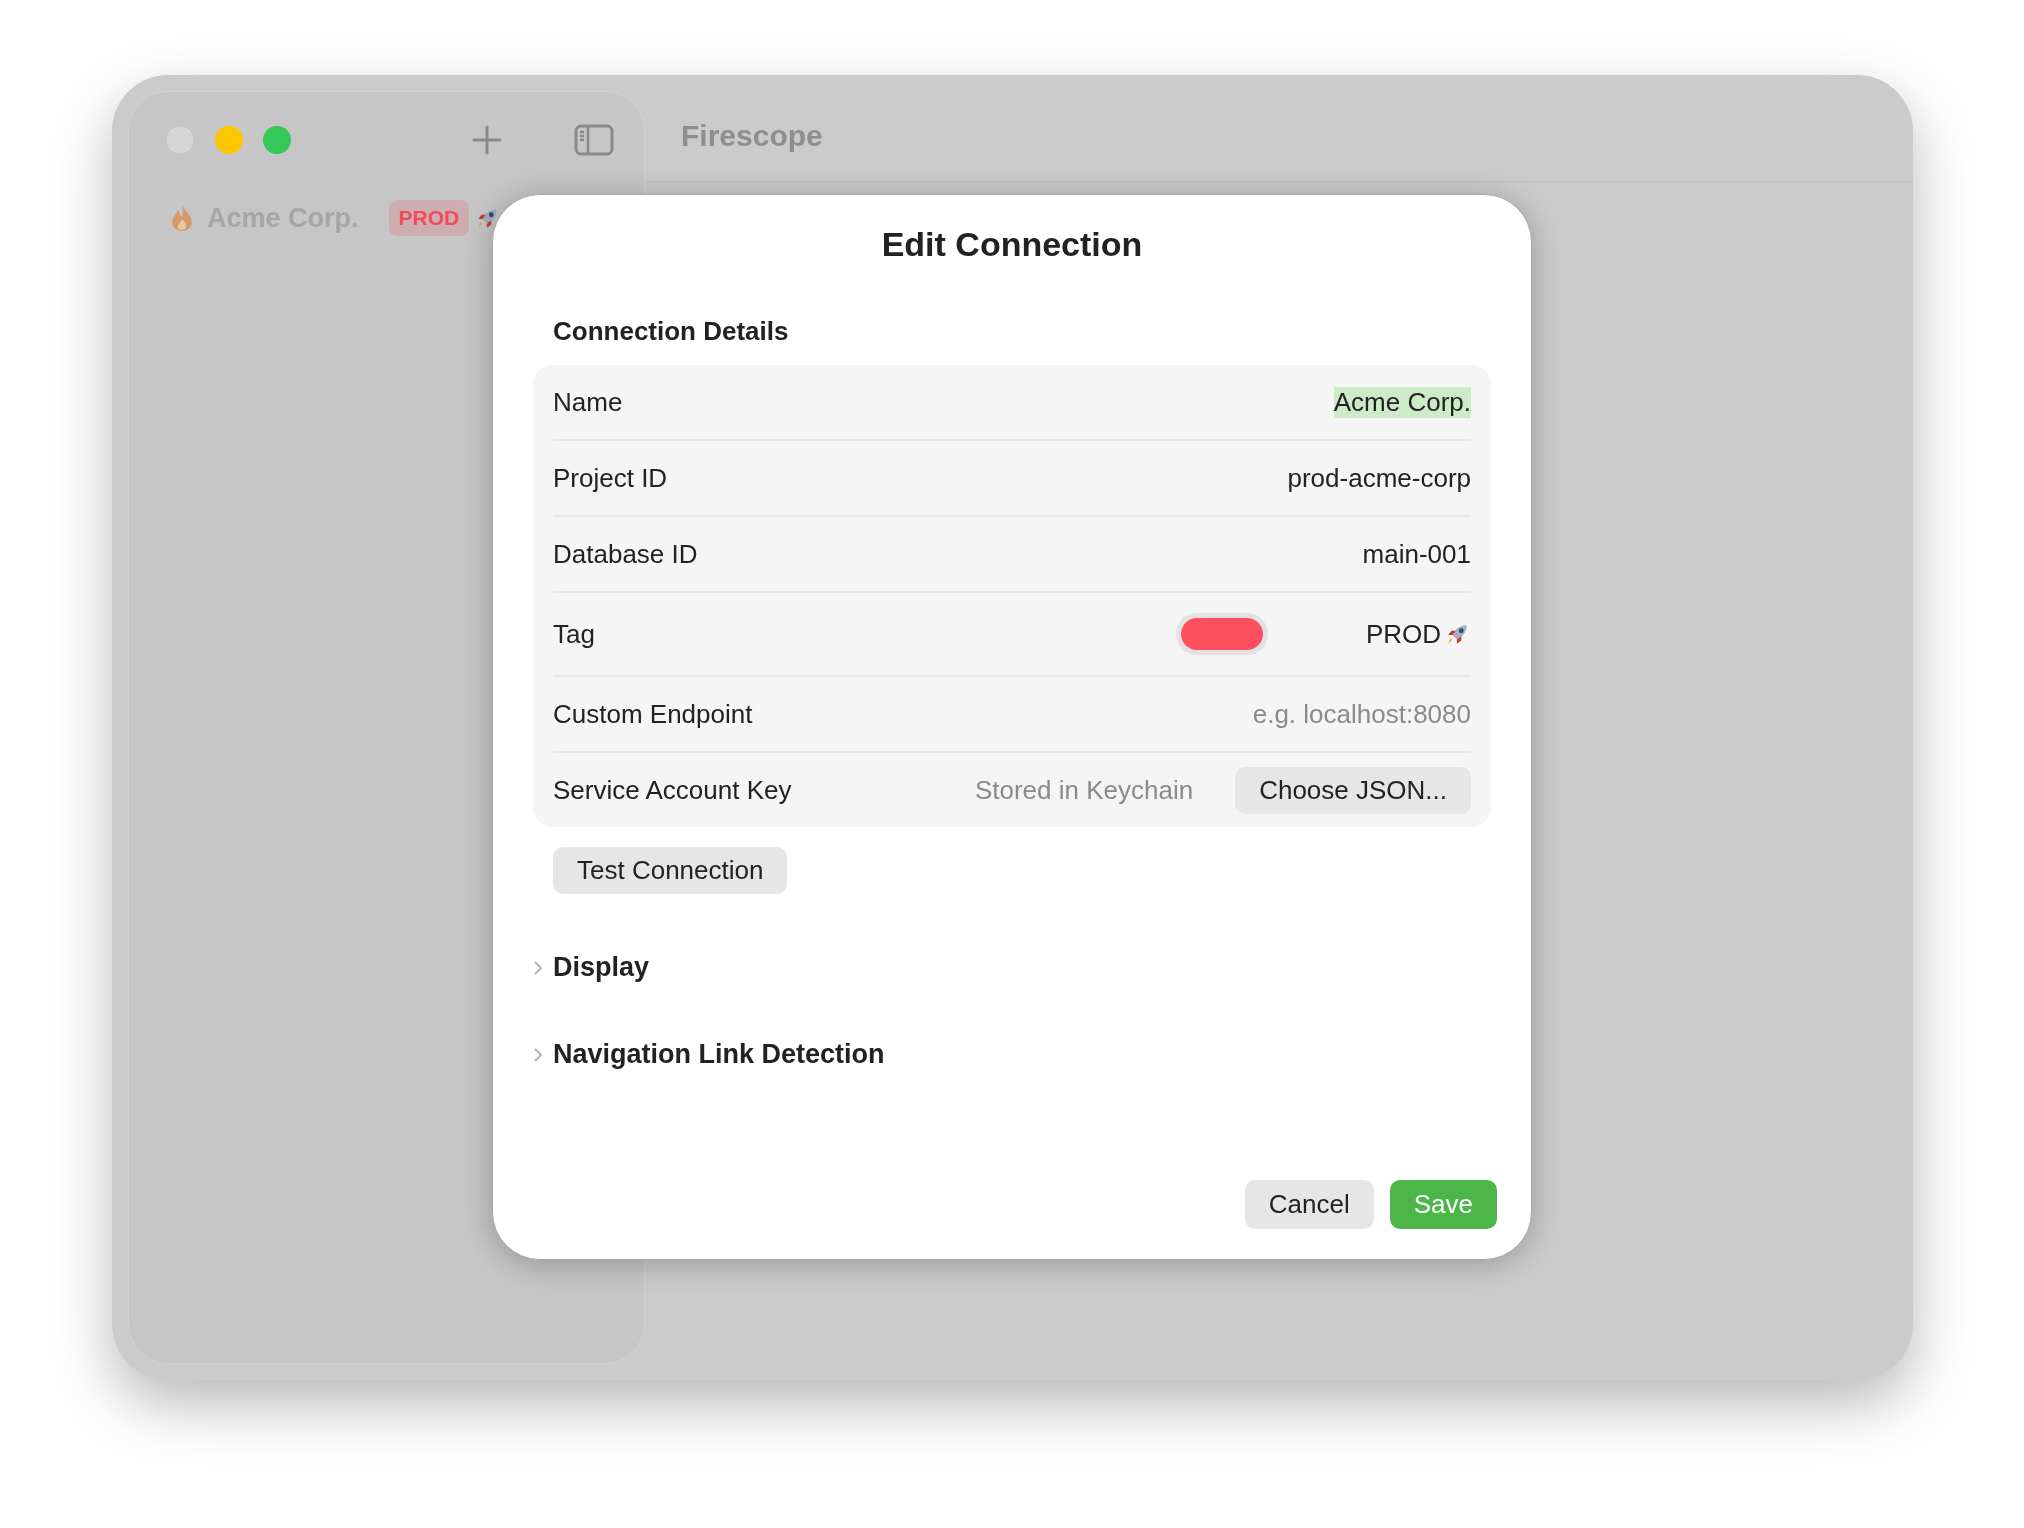 This screenshot has height=1528, width=2024. What do you see at coordinates (1402, 402) in the screenshot?
I see `text-field: Acme Corp.` at bounding box center [1402, 402].